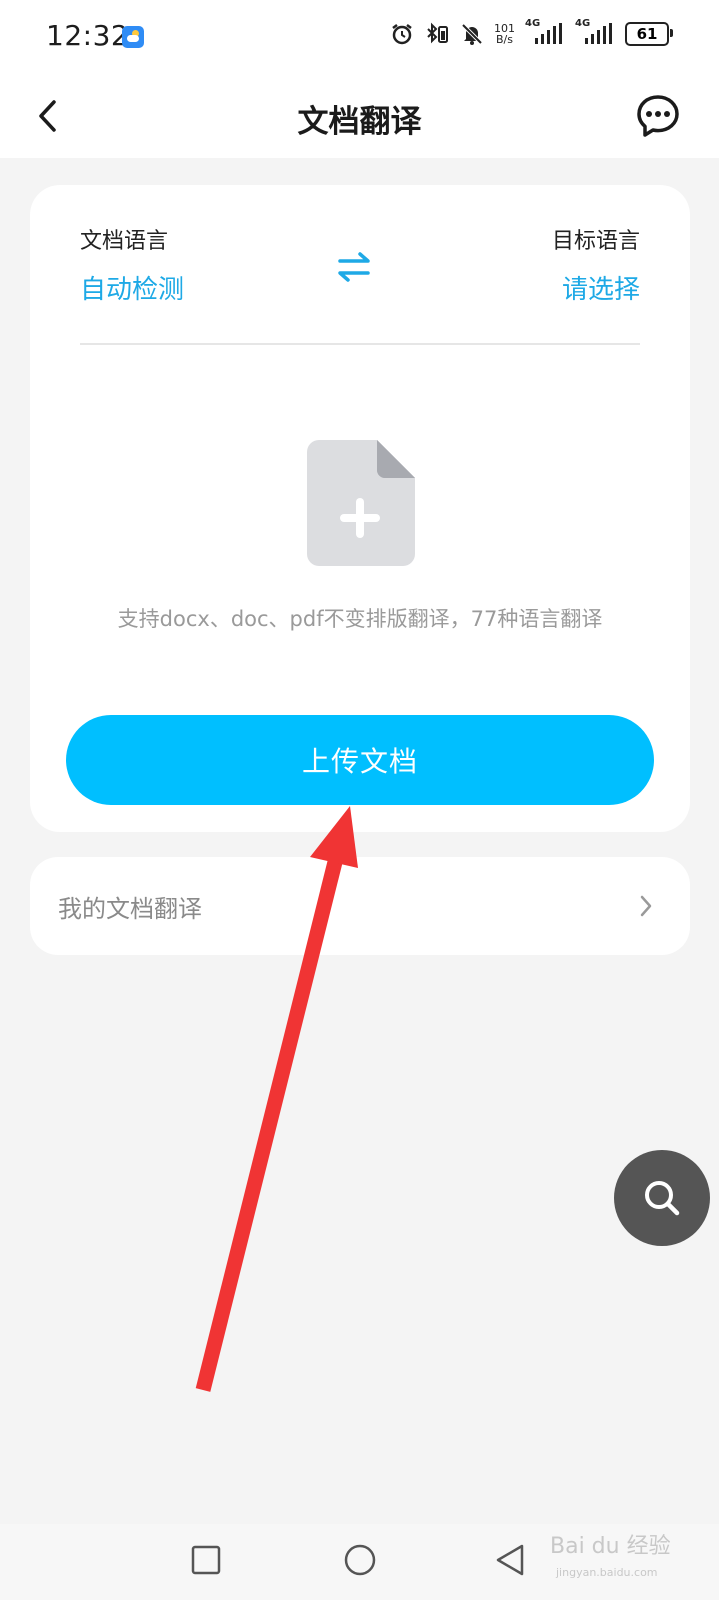  What do you see at coordinates (533, 23) in the screenshot?
I see `signal-4g-label-1: 4G` at bounding box center [533, 23].